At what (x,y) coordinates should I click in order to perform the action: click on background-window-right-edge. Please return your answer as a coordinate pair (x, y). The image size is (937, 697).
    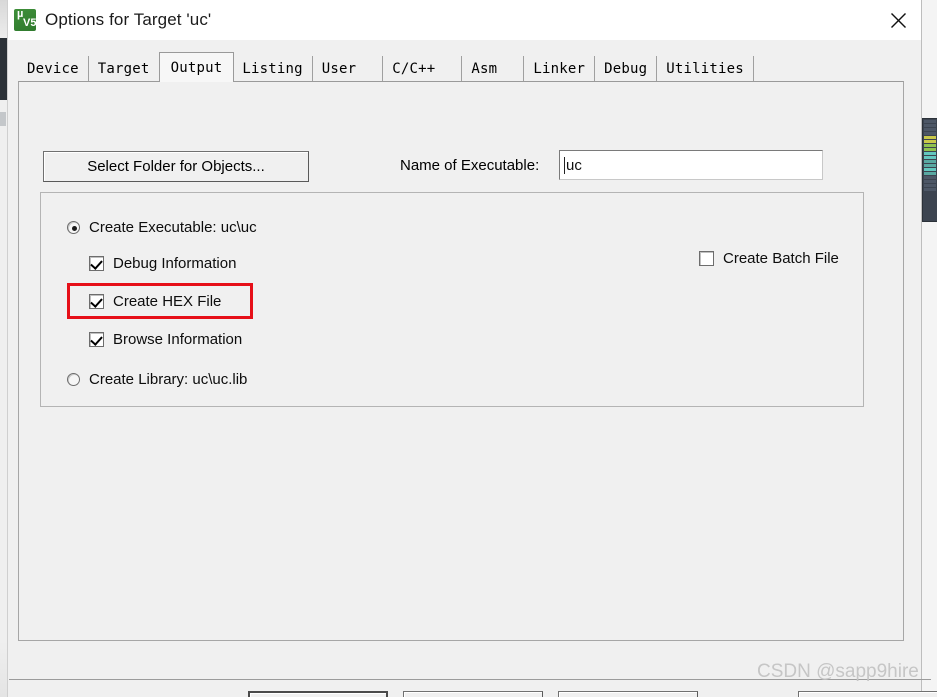
    Looking at the image, I should click on (929, 348).